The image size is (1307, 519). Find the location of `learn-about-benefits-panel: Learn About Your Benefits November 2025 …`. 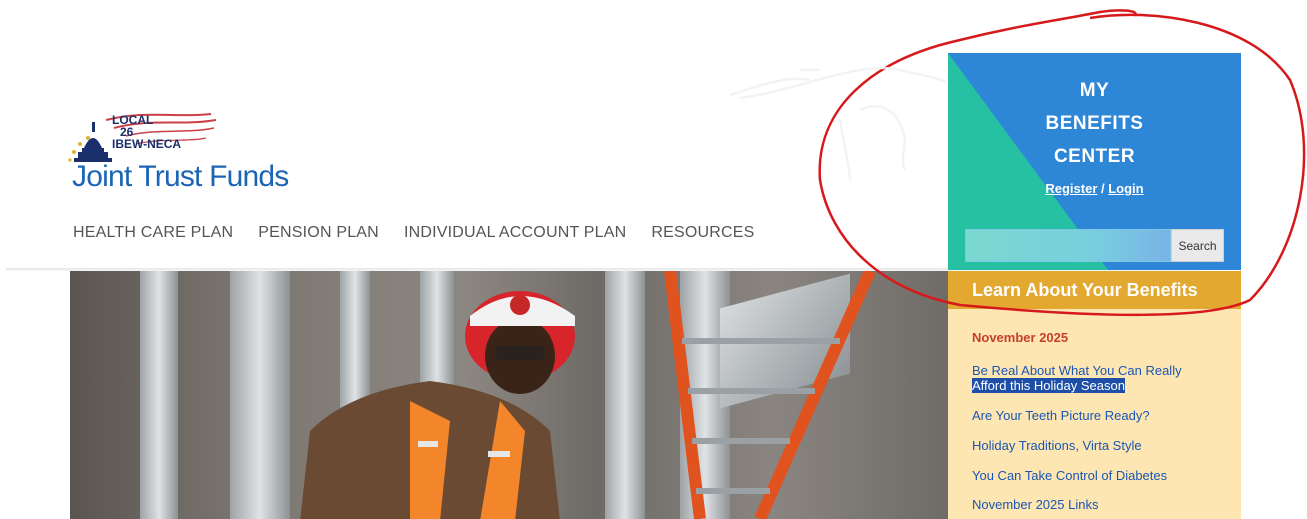

learn-about-benefits-panel: Learn About Your Benefits November 2025 … is located at coordinates (1094, 395).